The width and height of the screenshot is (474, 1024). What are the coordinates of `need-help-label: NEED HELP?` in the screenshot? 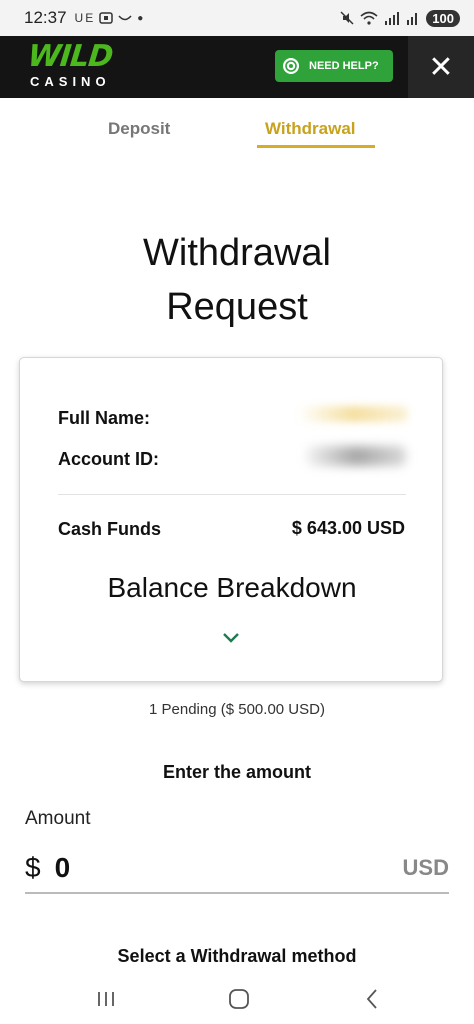 It's located at (344, 66).